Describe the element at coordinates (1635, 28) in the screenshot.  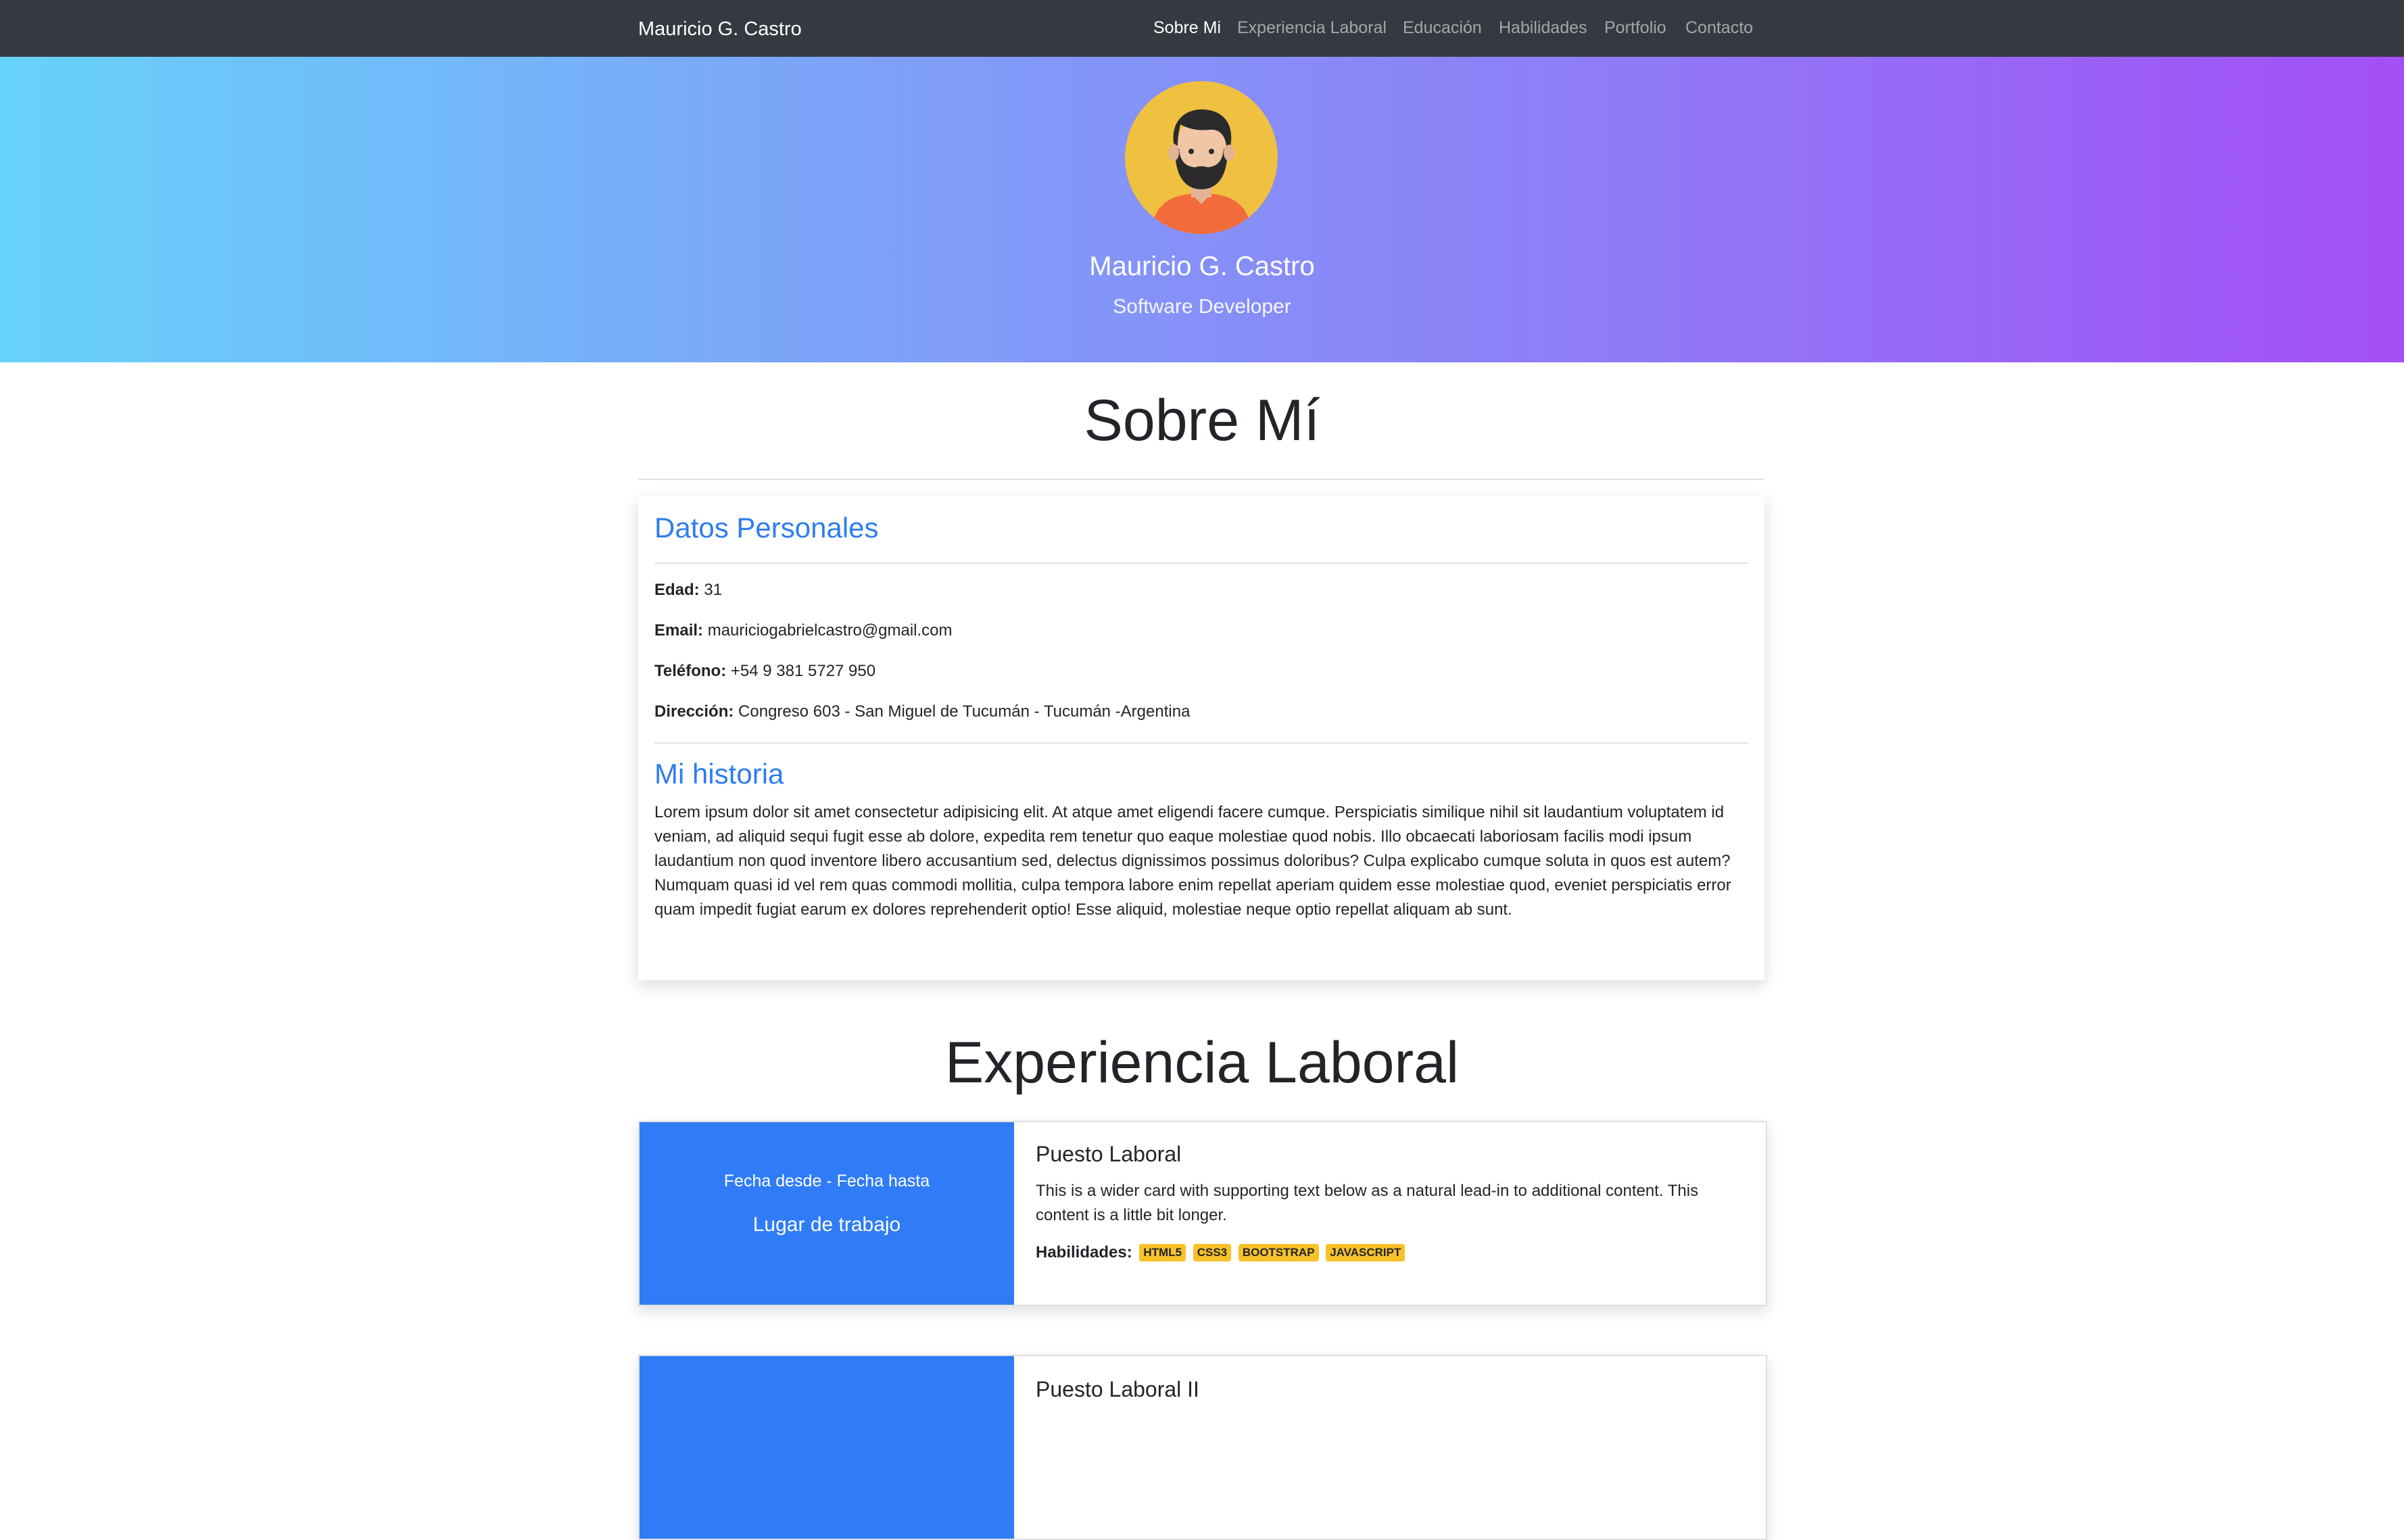
I see `nav-link-portfolio: Portfolio` at that location.